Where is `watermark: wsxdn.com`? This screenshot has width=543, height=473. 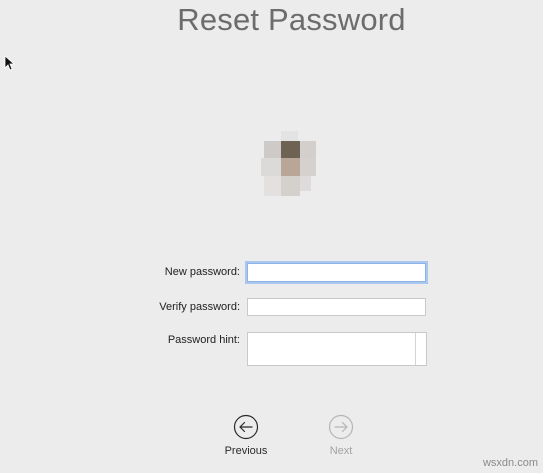
watermark: wsxdn.com is located at coordinates (510, 463).